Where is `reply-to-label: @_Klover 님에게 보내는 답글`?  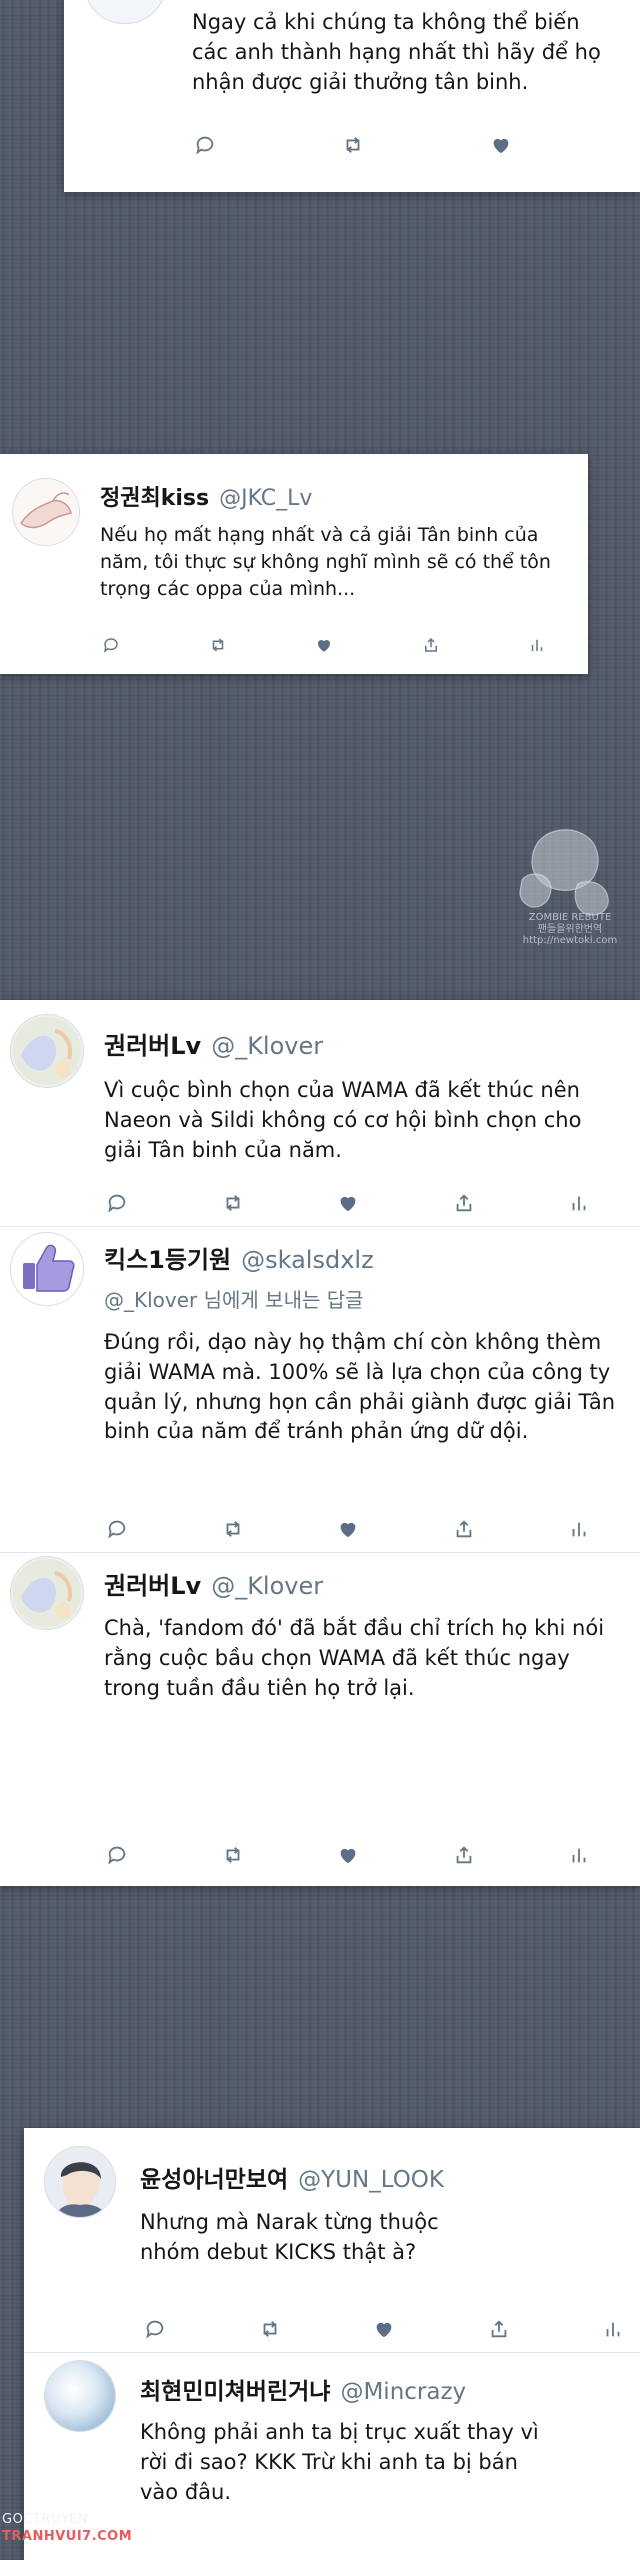
reply-to-label: @_Klover 님에게 보내는 답글 is located at coordinates (234, 1298).